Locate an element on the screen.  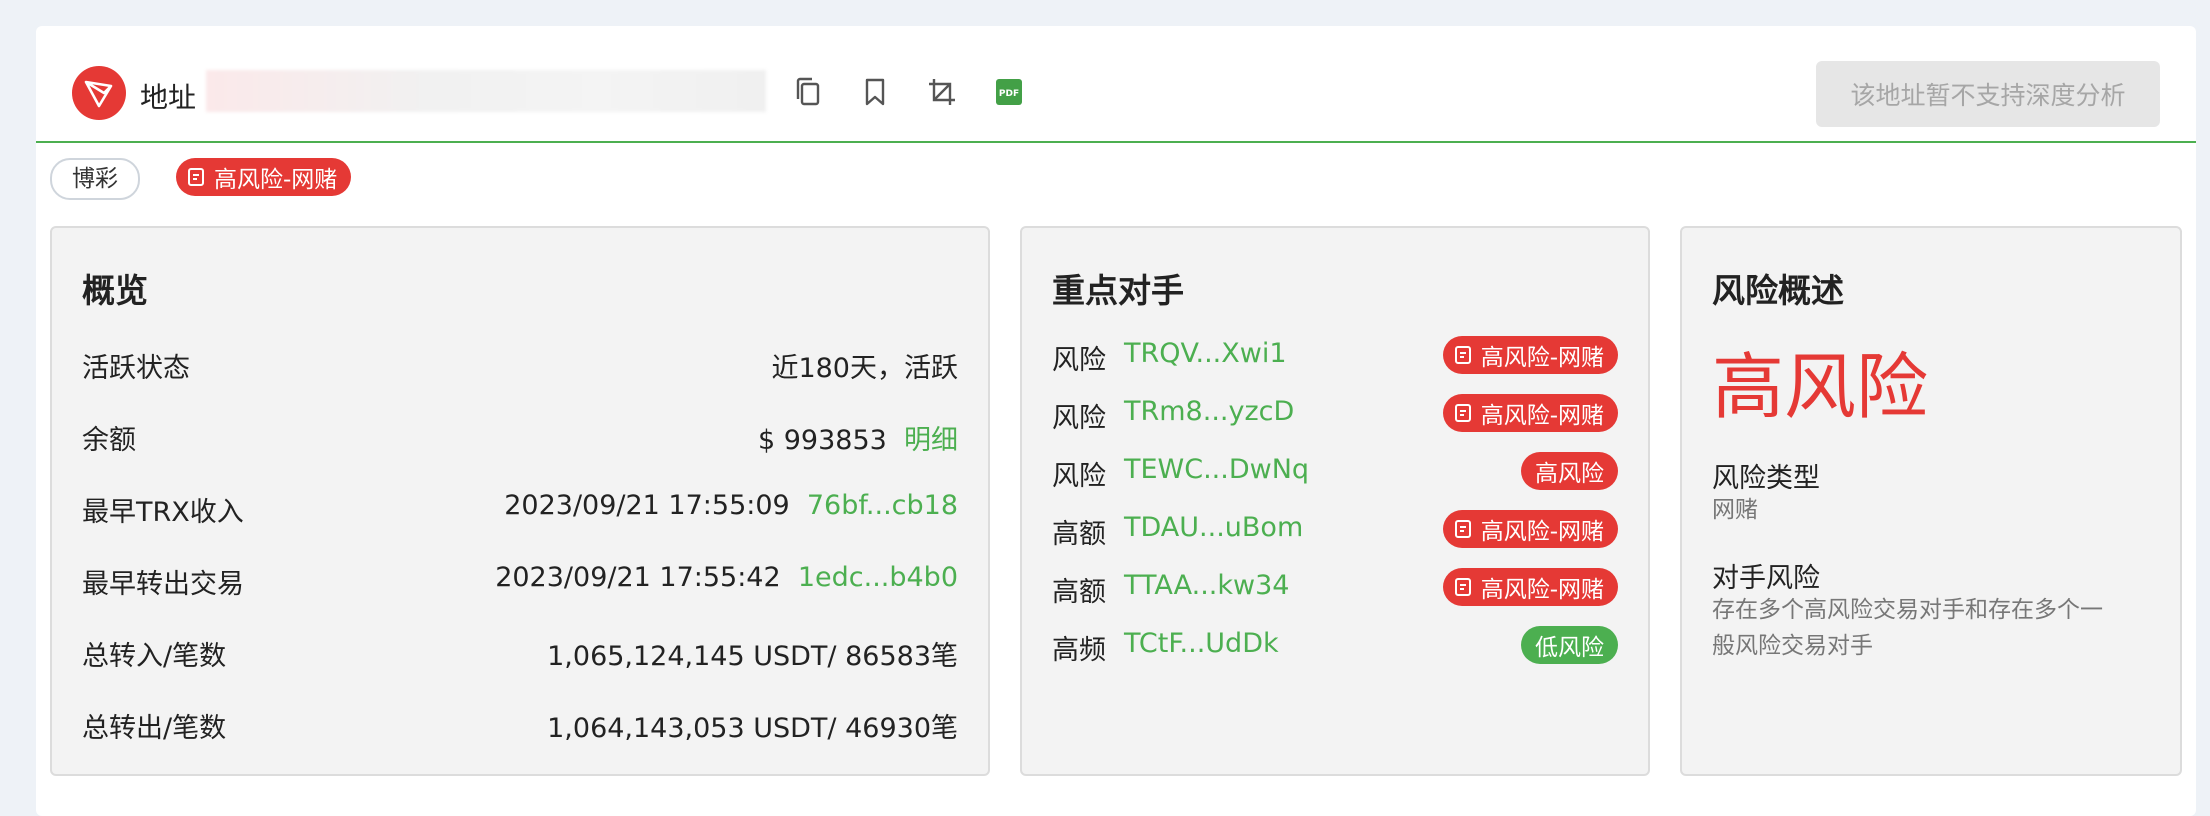
bookmark-icon is located at coordinates (875, 92).